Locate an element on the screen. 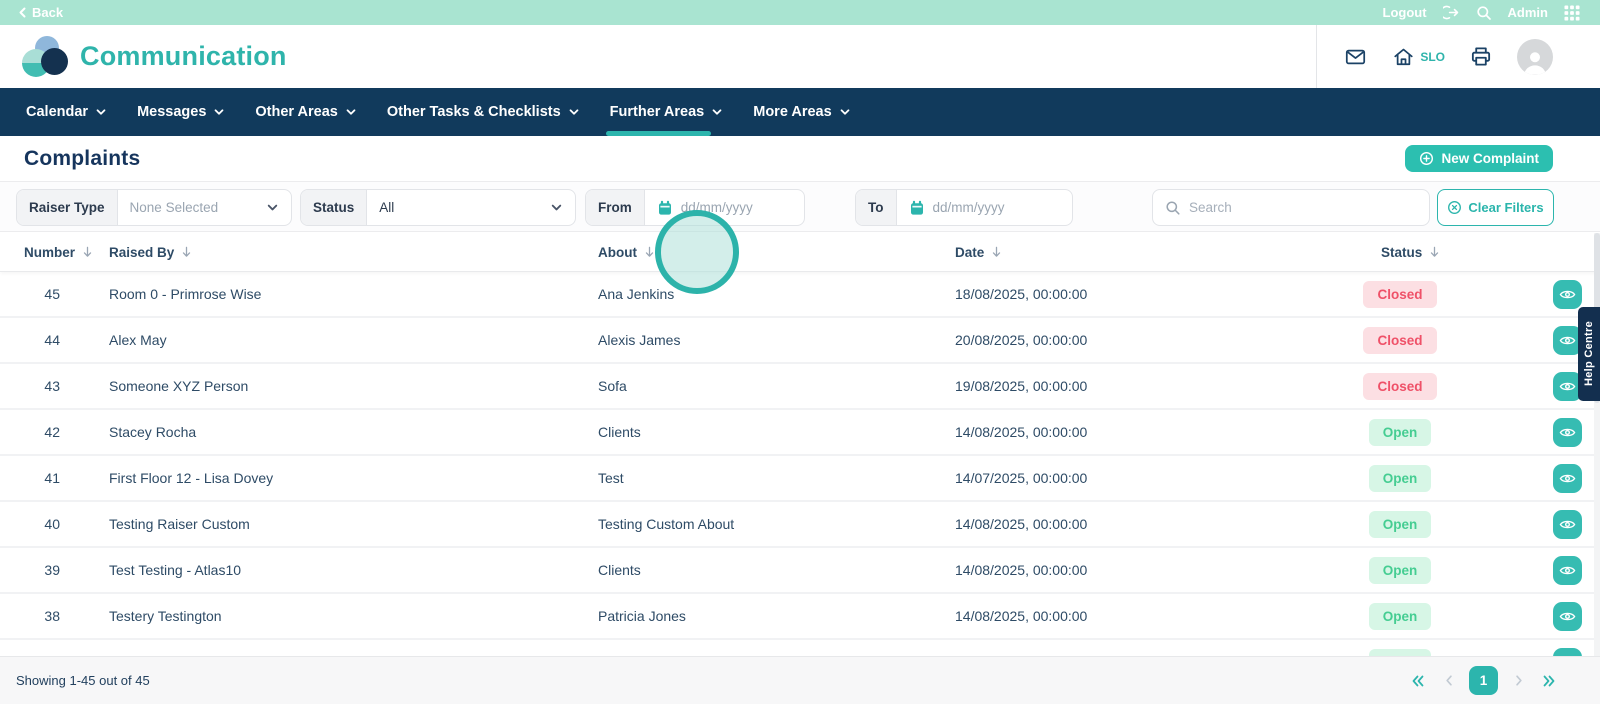 The width and height of the screenshot is (1600, 704). current-page-button: 1 is located at coordinates (1483, 680).